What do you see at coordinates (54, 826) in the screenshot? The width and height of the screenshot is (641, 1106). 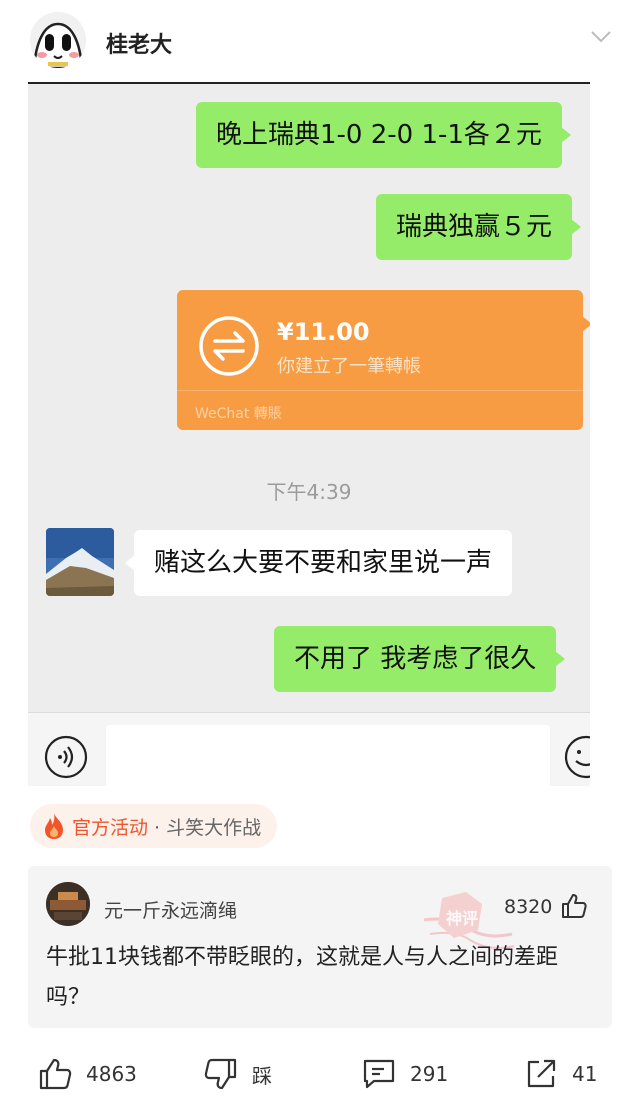 I see `fire-icon` at bounding box center [54, 826].